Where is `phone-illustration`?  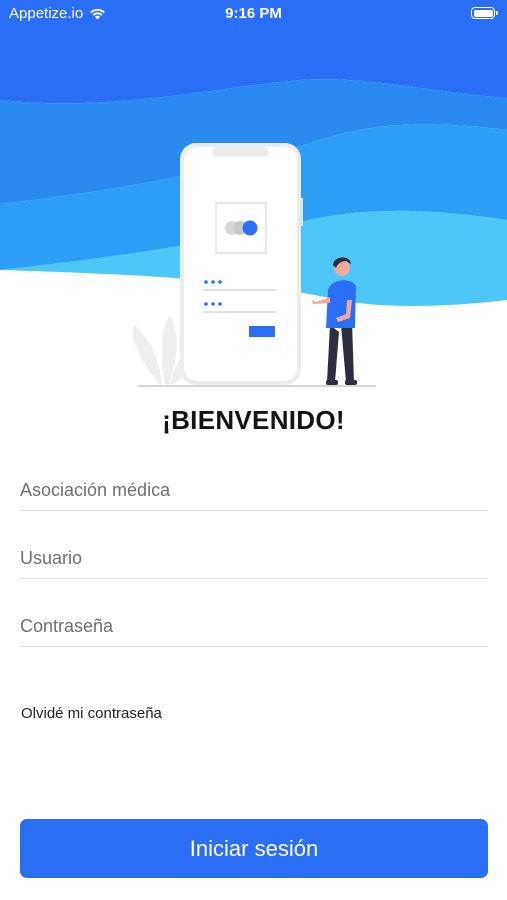 phone-illustration is located at coordinates (241, 264).